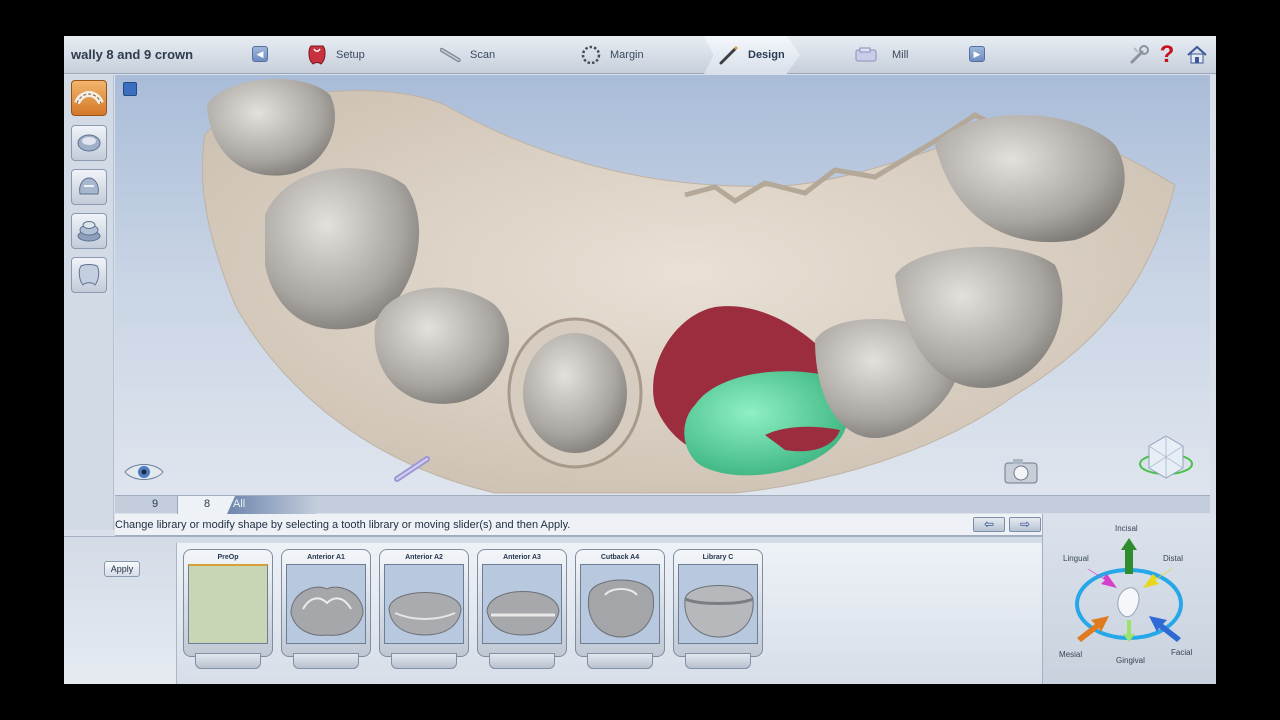 This screenshot has height=720, width=1280. What do you see at coordinates (662, 504) in the screenshot?
I see `tooth-tabs: 9 8 All` at bounding box center [662, 504].